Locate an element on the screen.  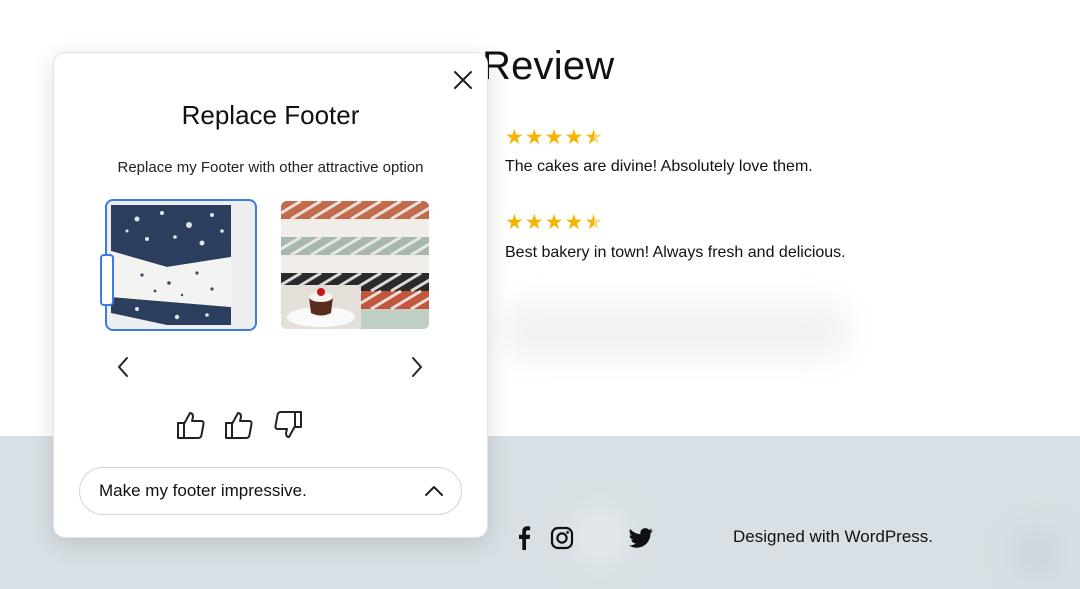
expand-prompt-button is located at coordinates (434, 491).